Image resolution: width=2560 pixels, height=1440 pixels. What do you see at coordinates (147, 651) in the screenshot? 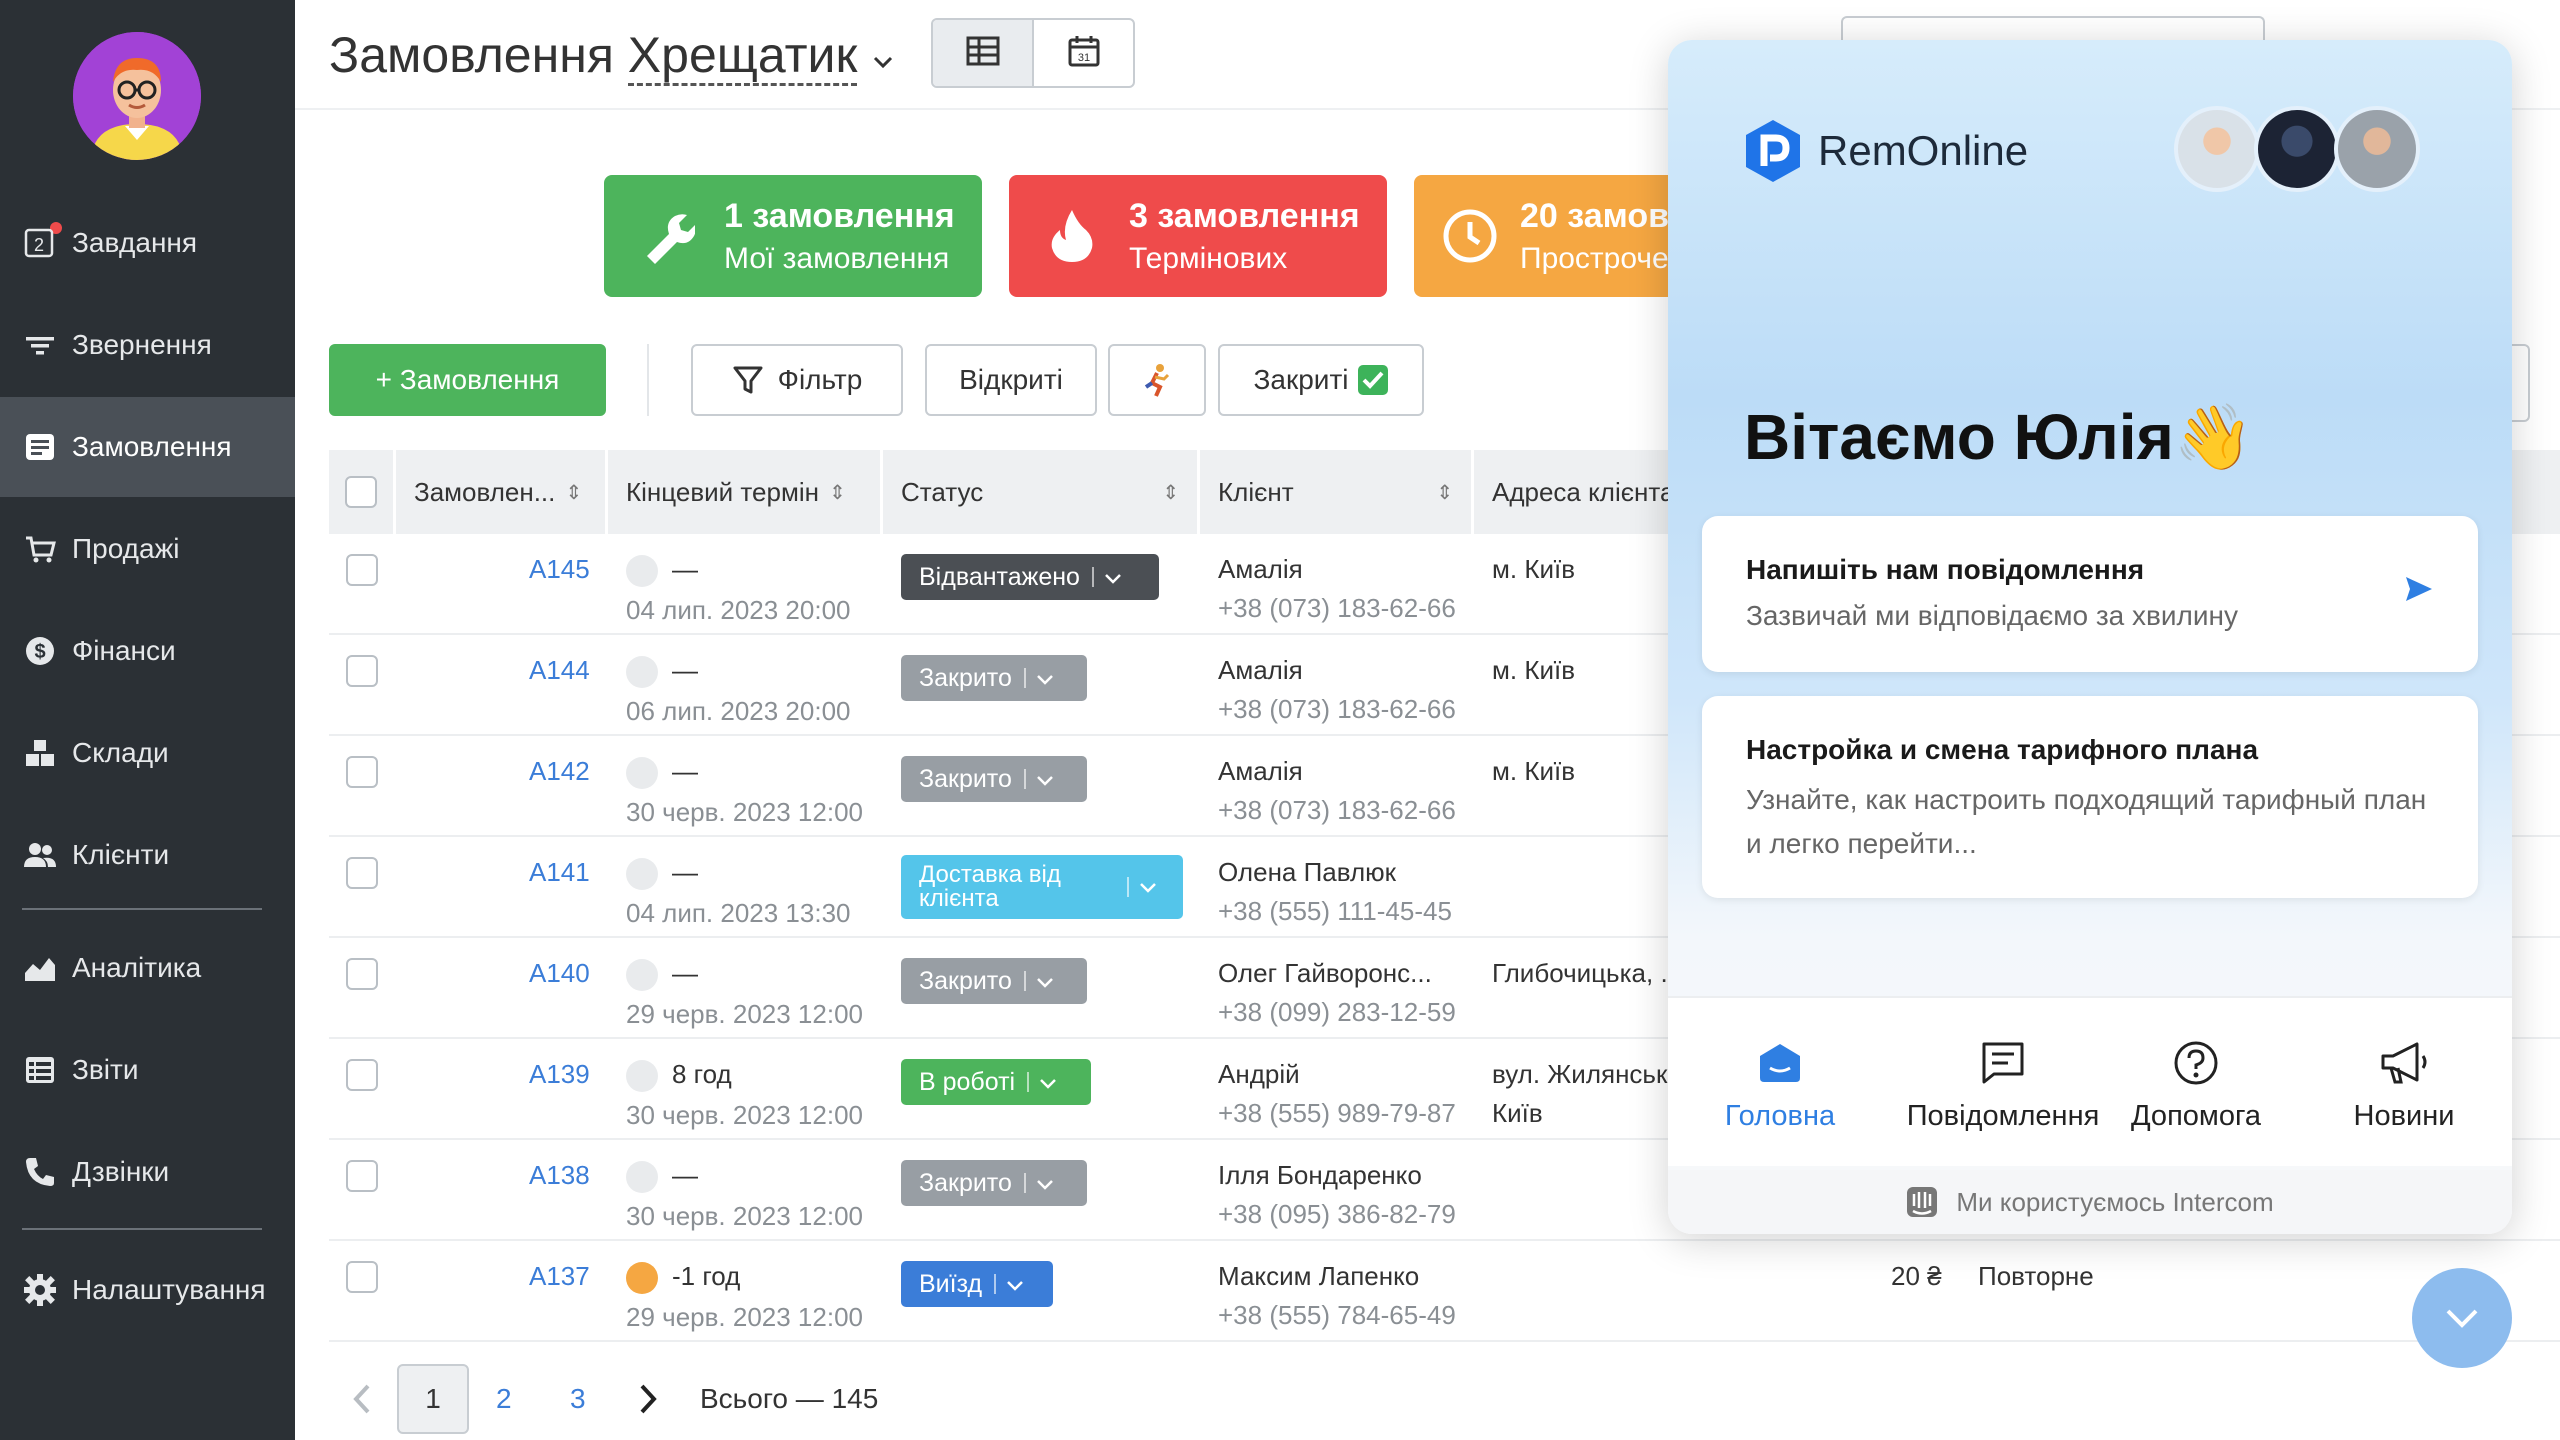
I see `sidebar-item-finance: $ Фінанси` at bounding box center [147, 651].